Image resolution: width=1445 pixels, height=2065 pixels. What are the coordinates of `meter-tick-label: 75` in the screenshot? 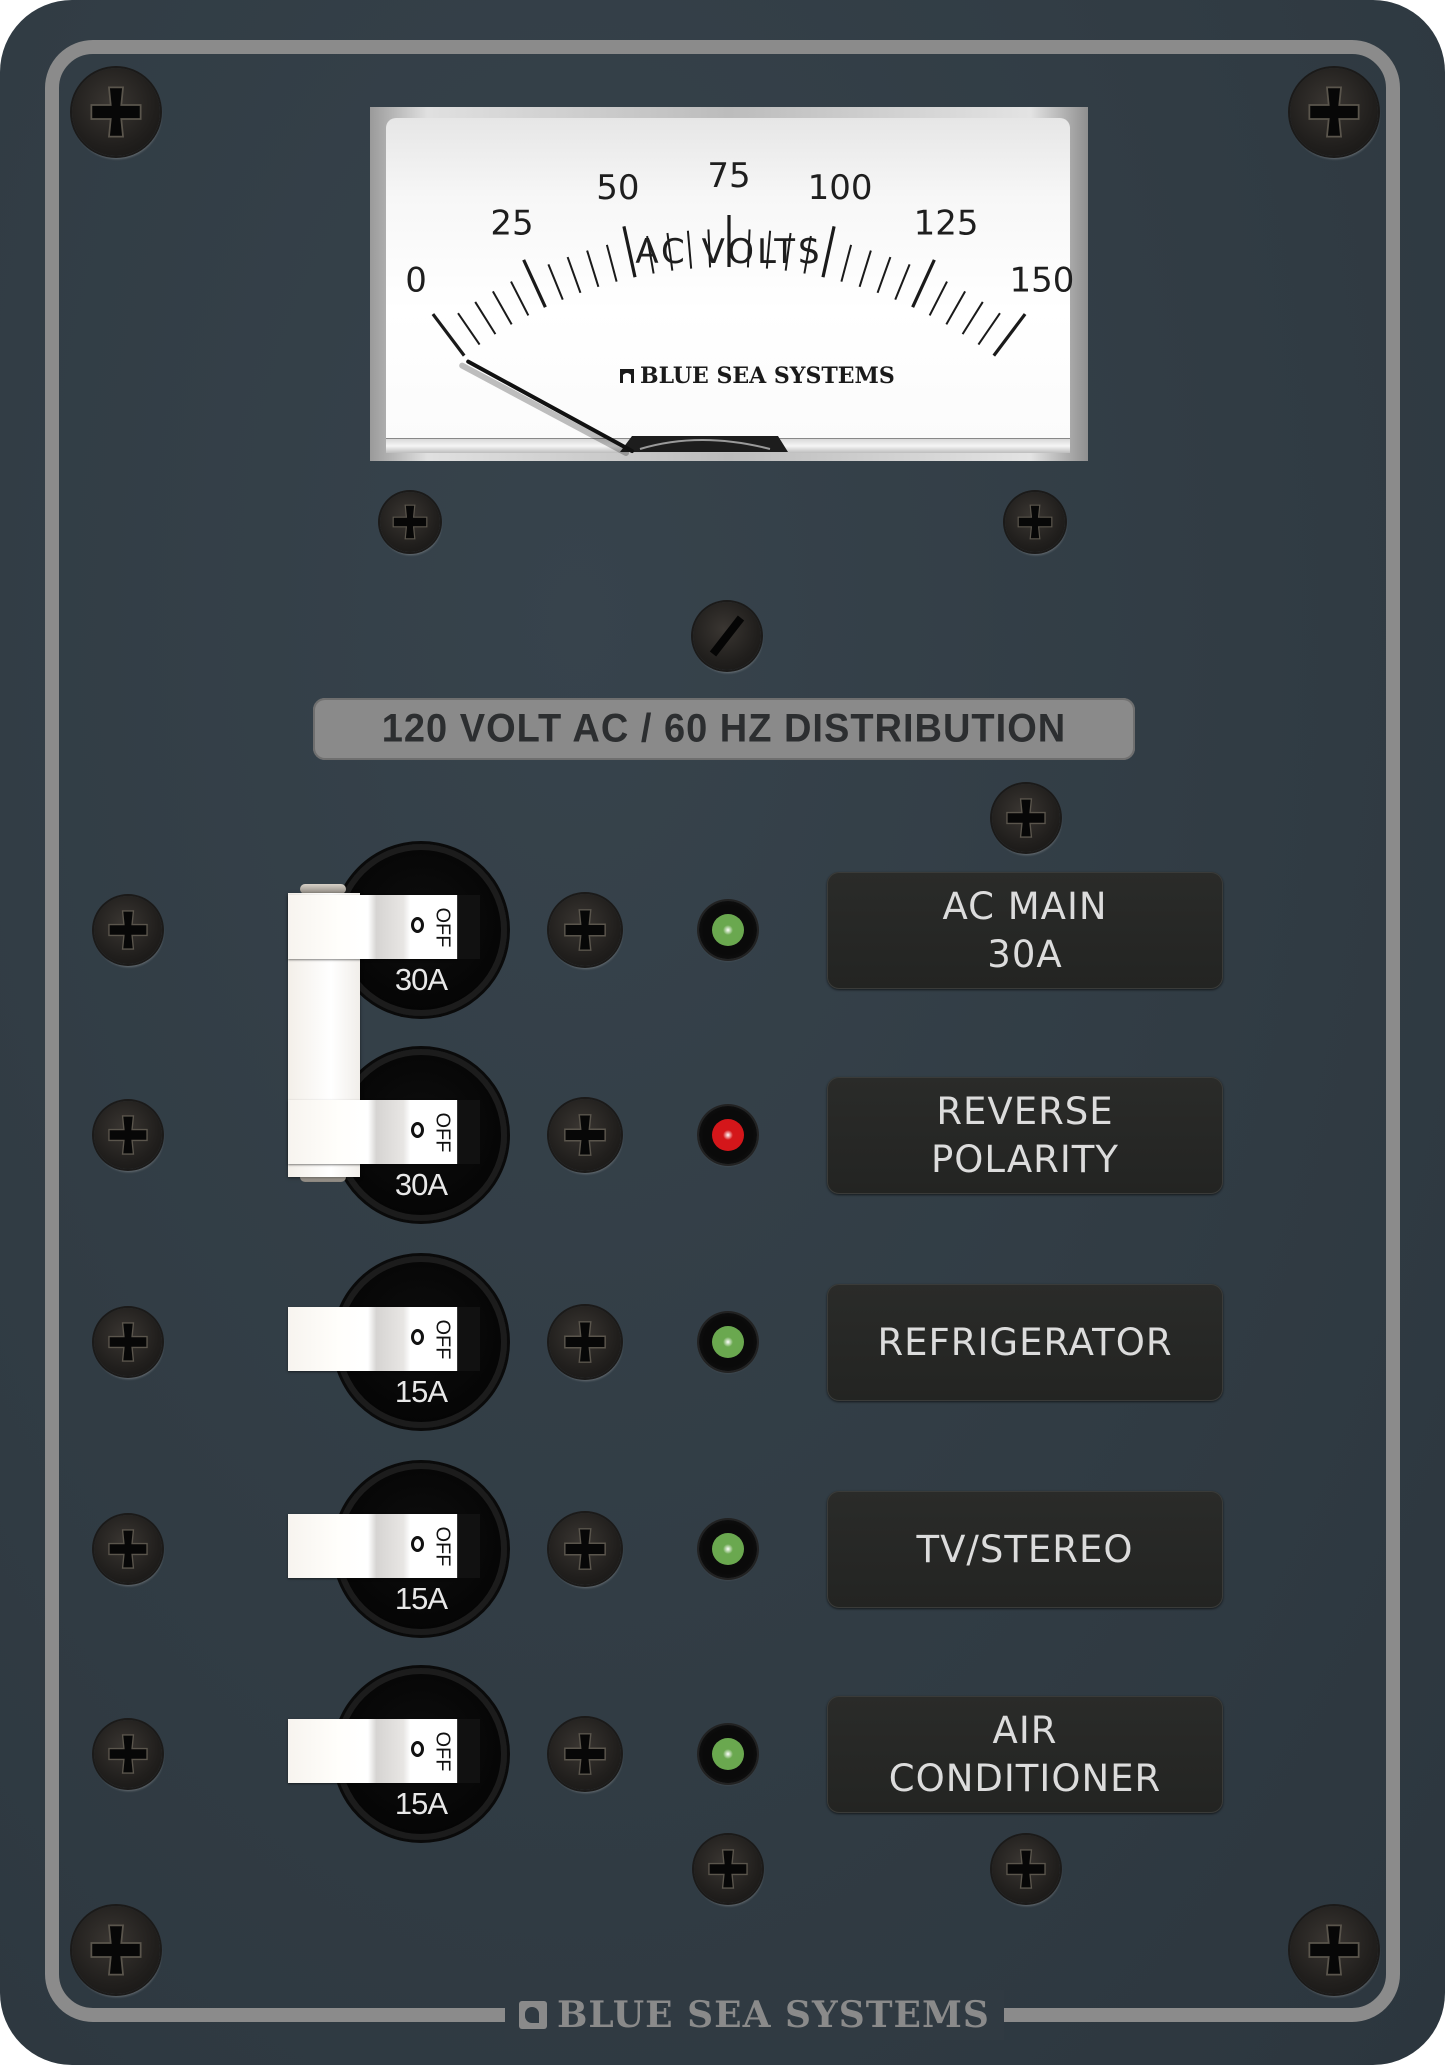 It's located at (728, 176).